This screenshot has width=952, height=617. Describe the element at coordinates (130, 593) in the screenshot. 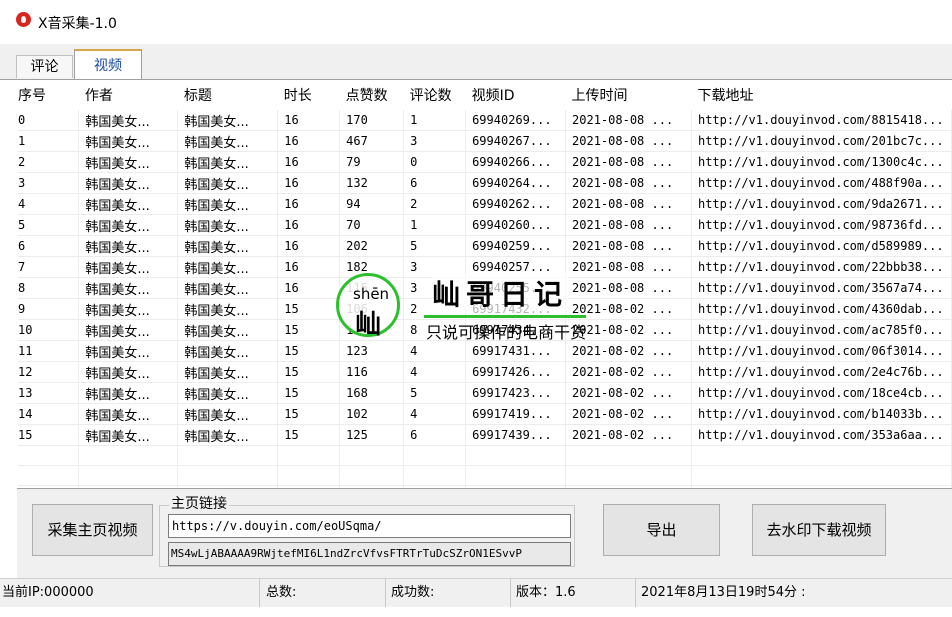

I see `status-ip: 当前IP:000000` at that location.